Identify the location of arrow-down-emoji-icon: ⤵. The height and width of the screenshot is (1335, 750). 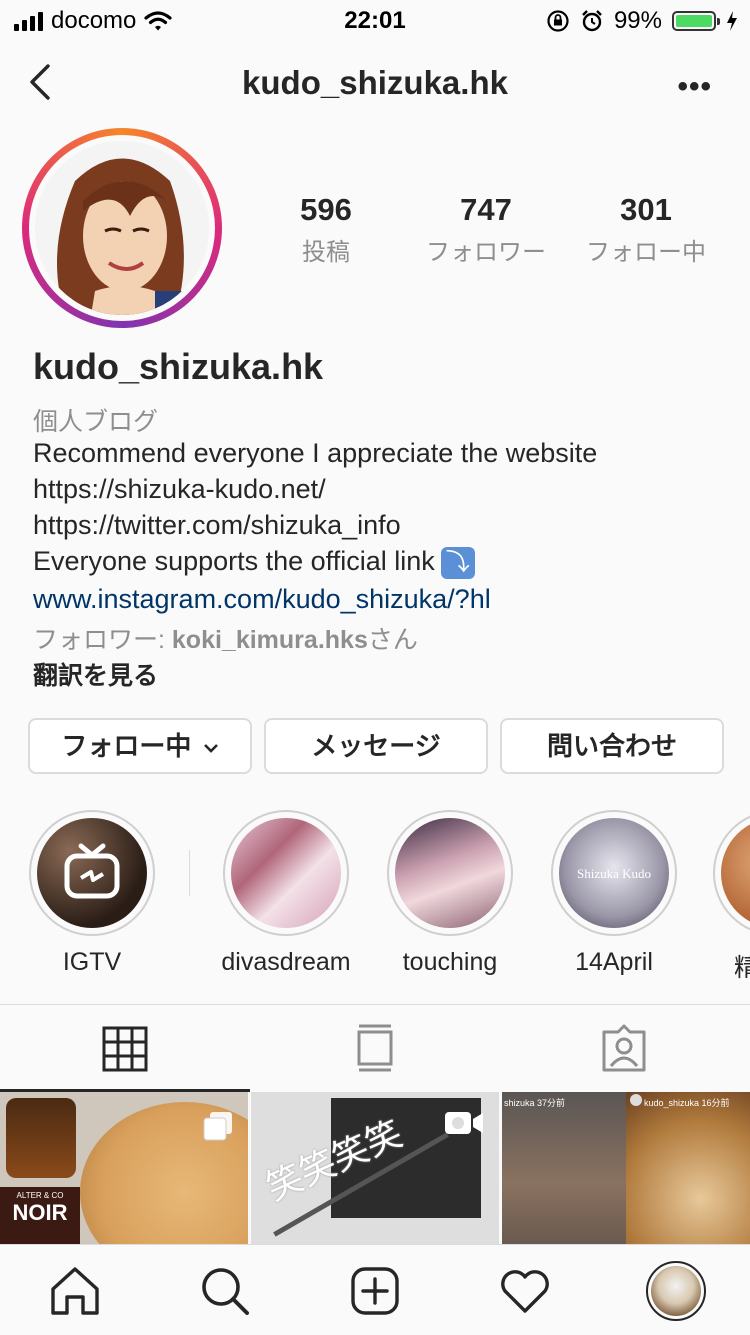
(457, 562).